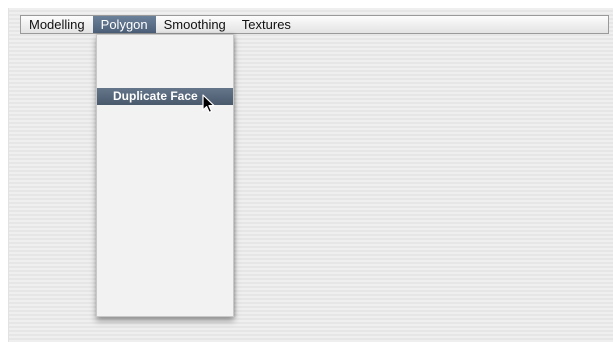  What do you see at coordinates (208, 103) in the screenshot?
I see `arrow-cursor-icon` at bounding box center [208, 103].